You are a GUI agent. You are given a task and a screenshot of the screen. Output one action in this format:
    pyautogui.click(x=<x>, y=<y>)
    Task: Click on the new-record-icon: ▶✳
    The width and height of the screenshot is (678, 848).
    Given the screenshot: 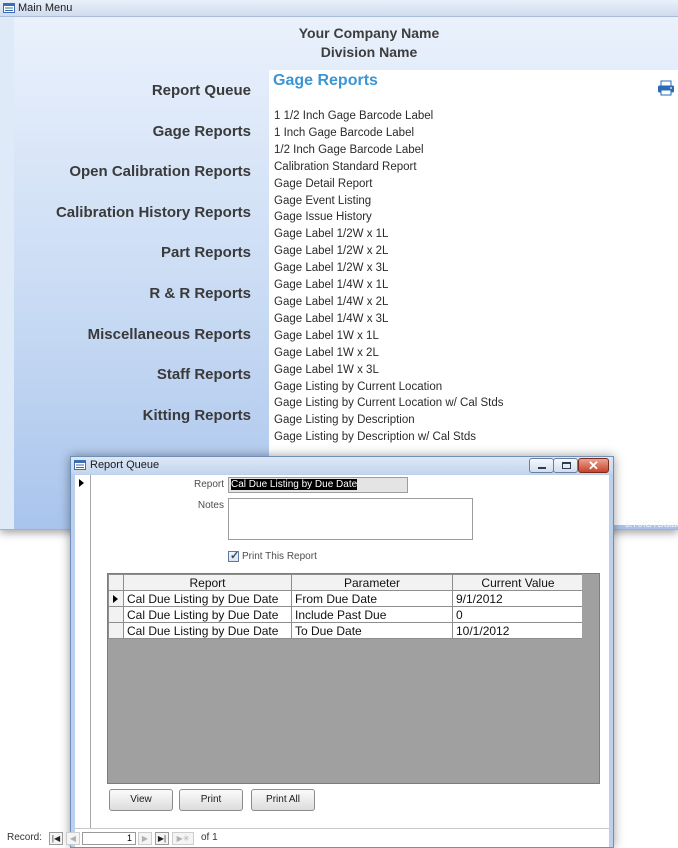 What is the action you would take?
    pyautogui.click(x=183, y=838)
    